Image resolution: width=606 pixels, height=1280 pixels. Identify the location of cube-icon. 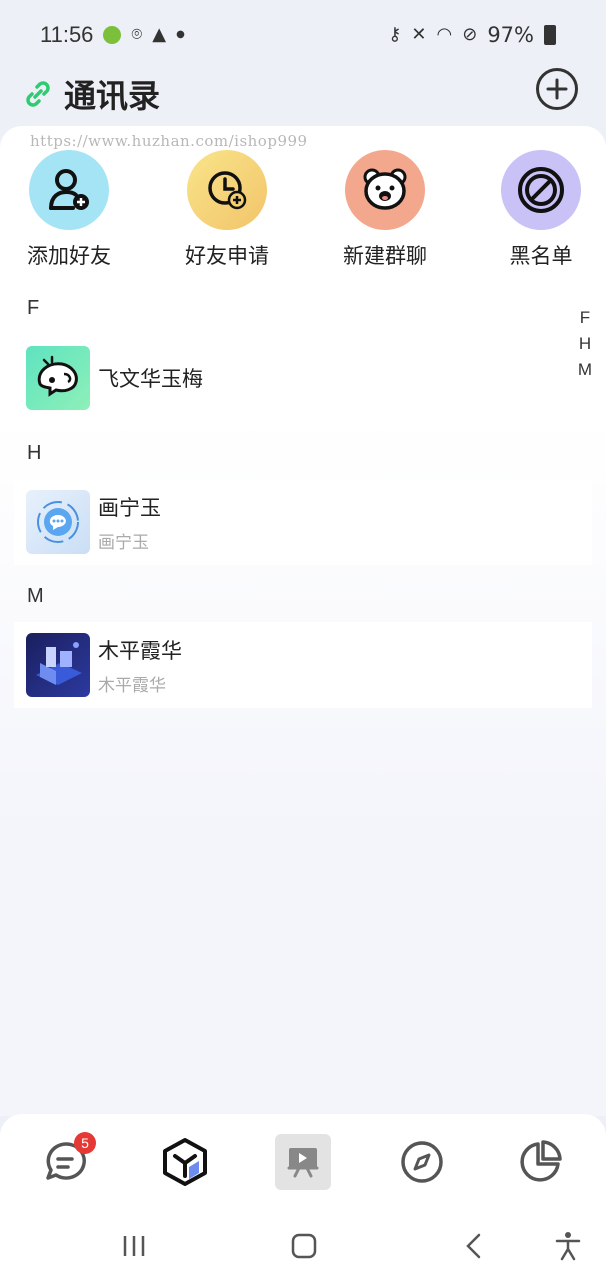
(185, 1162).